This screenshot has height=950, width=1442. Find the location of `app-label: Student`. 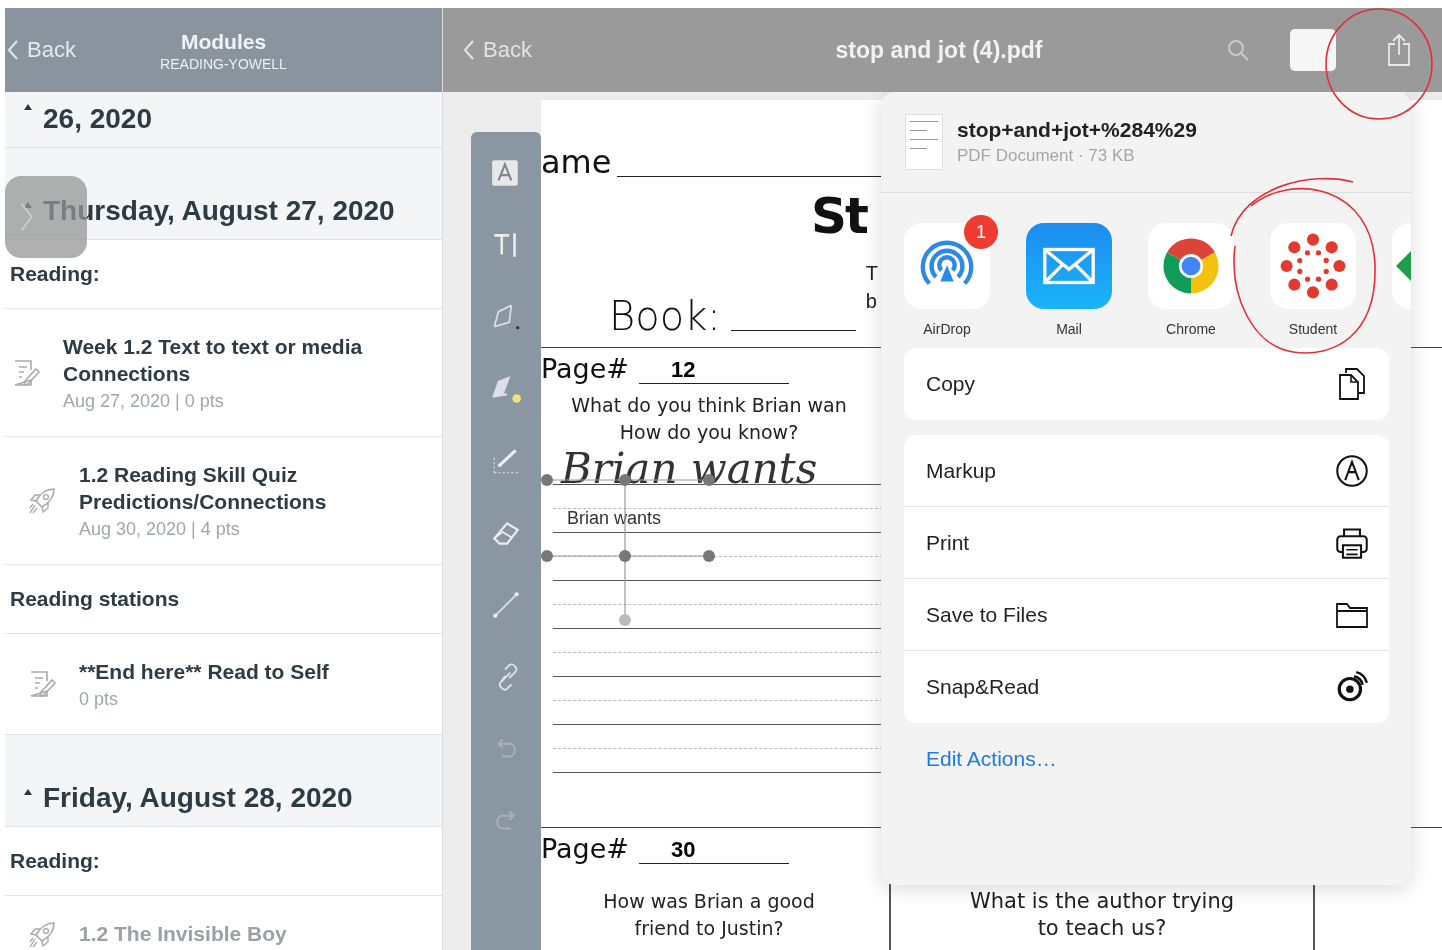

app-label: Student is located at coordinates (1313, 329).